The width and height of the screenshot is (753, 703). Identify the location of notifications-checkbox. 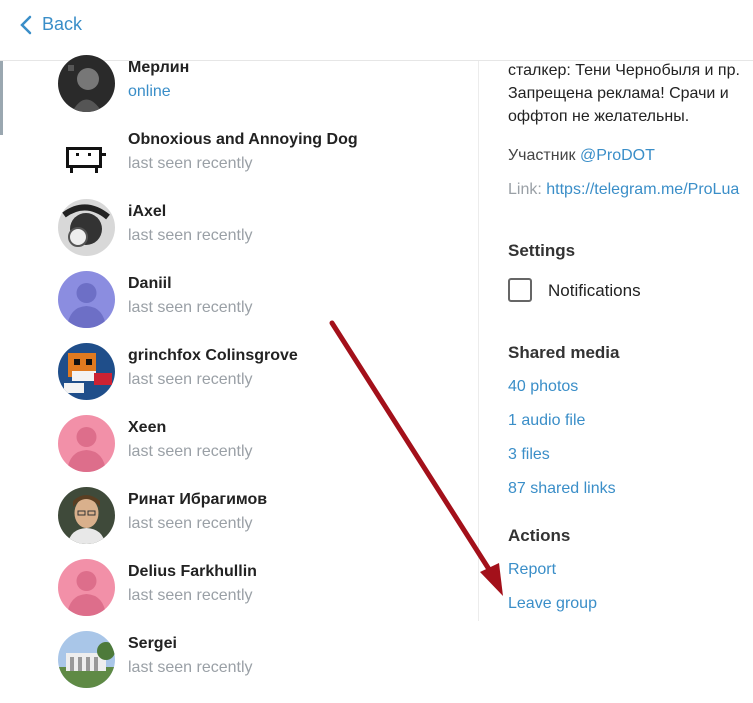
(520, 290).